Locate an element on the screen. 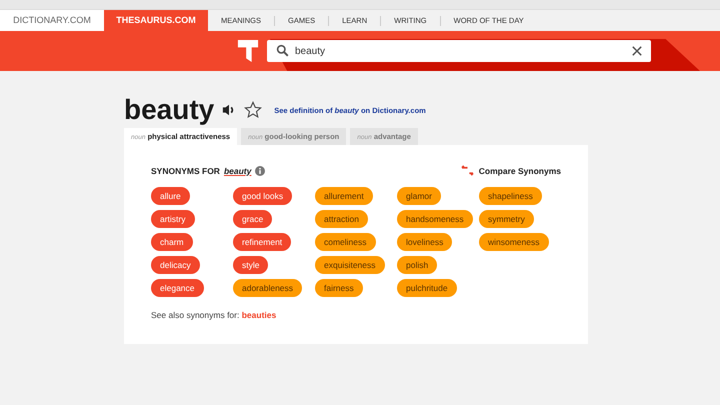 The height and width of the screenshot is (405, 720). synonym-link: pulchritude is located at coordinates (427, 288).